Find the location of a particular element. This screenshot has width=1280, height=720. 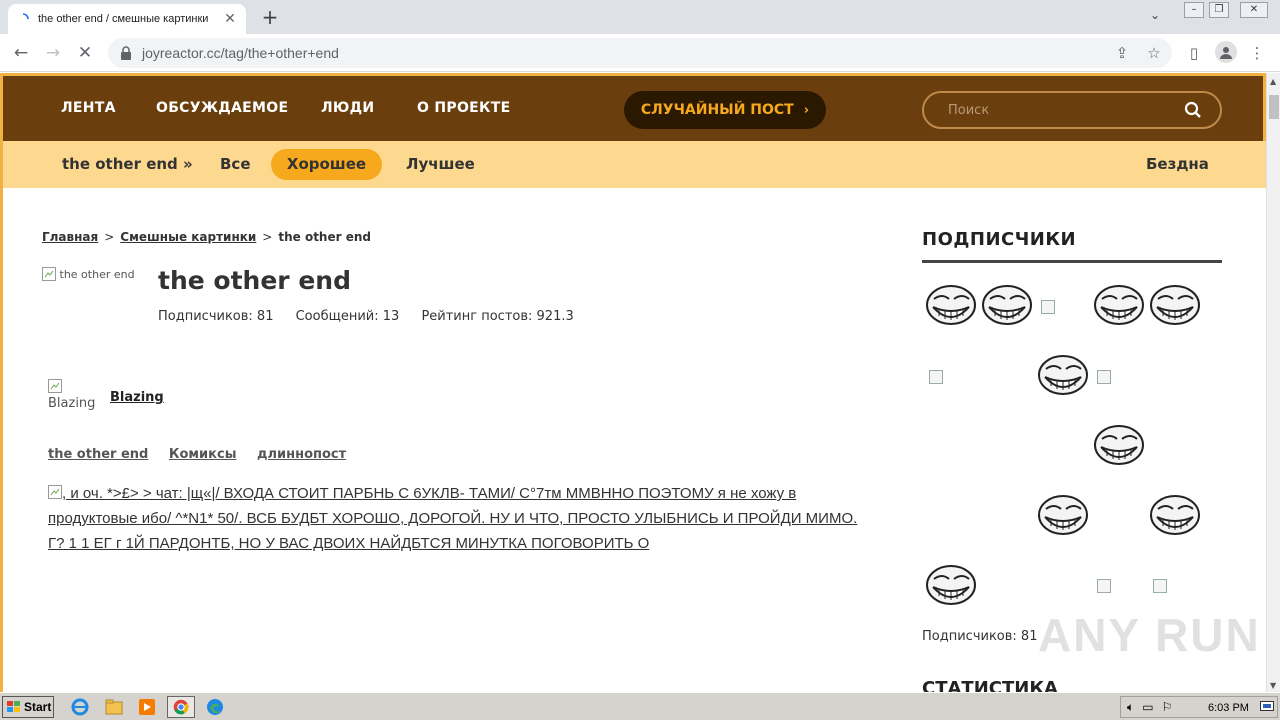

breadcrumb-section-link: Смешные картинки is located at coordinates (188, 237).